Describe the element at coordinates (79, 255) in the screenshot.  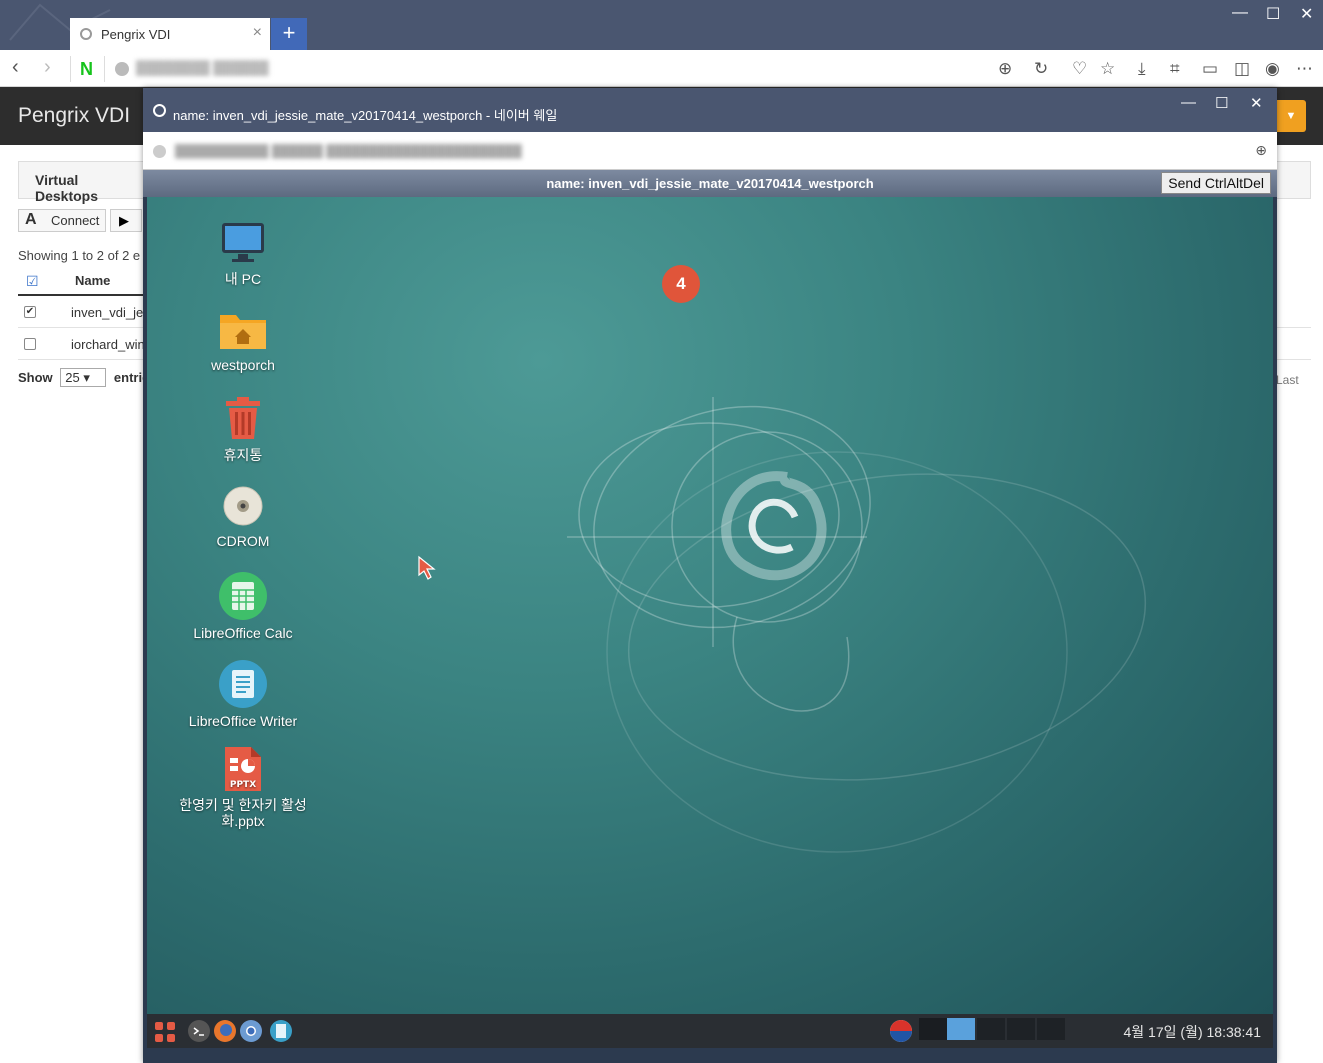
I see `showing-text: Showing 1 to 2 of 2 e` at that location.